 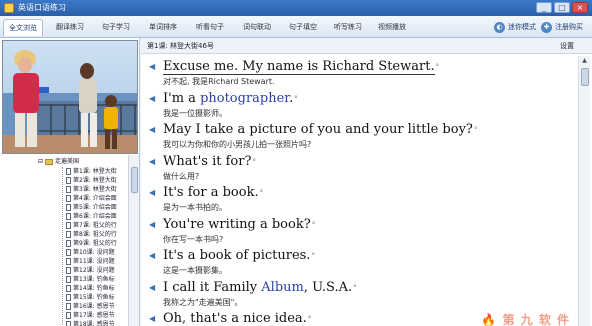 I want to click on tree-item-lesson: 第5课: 介绍会面, so click(x=91, y=207).